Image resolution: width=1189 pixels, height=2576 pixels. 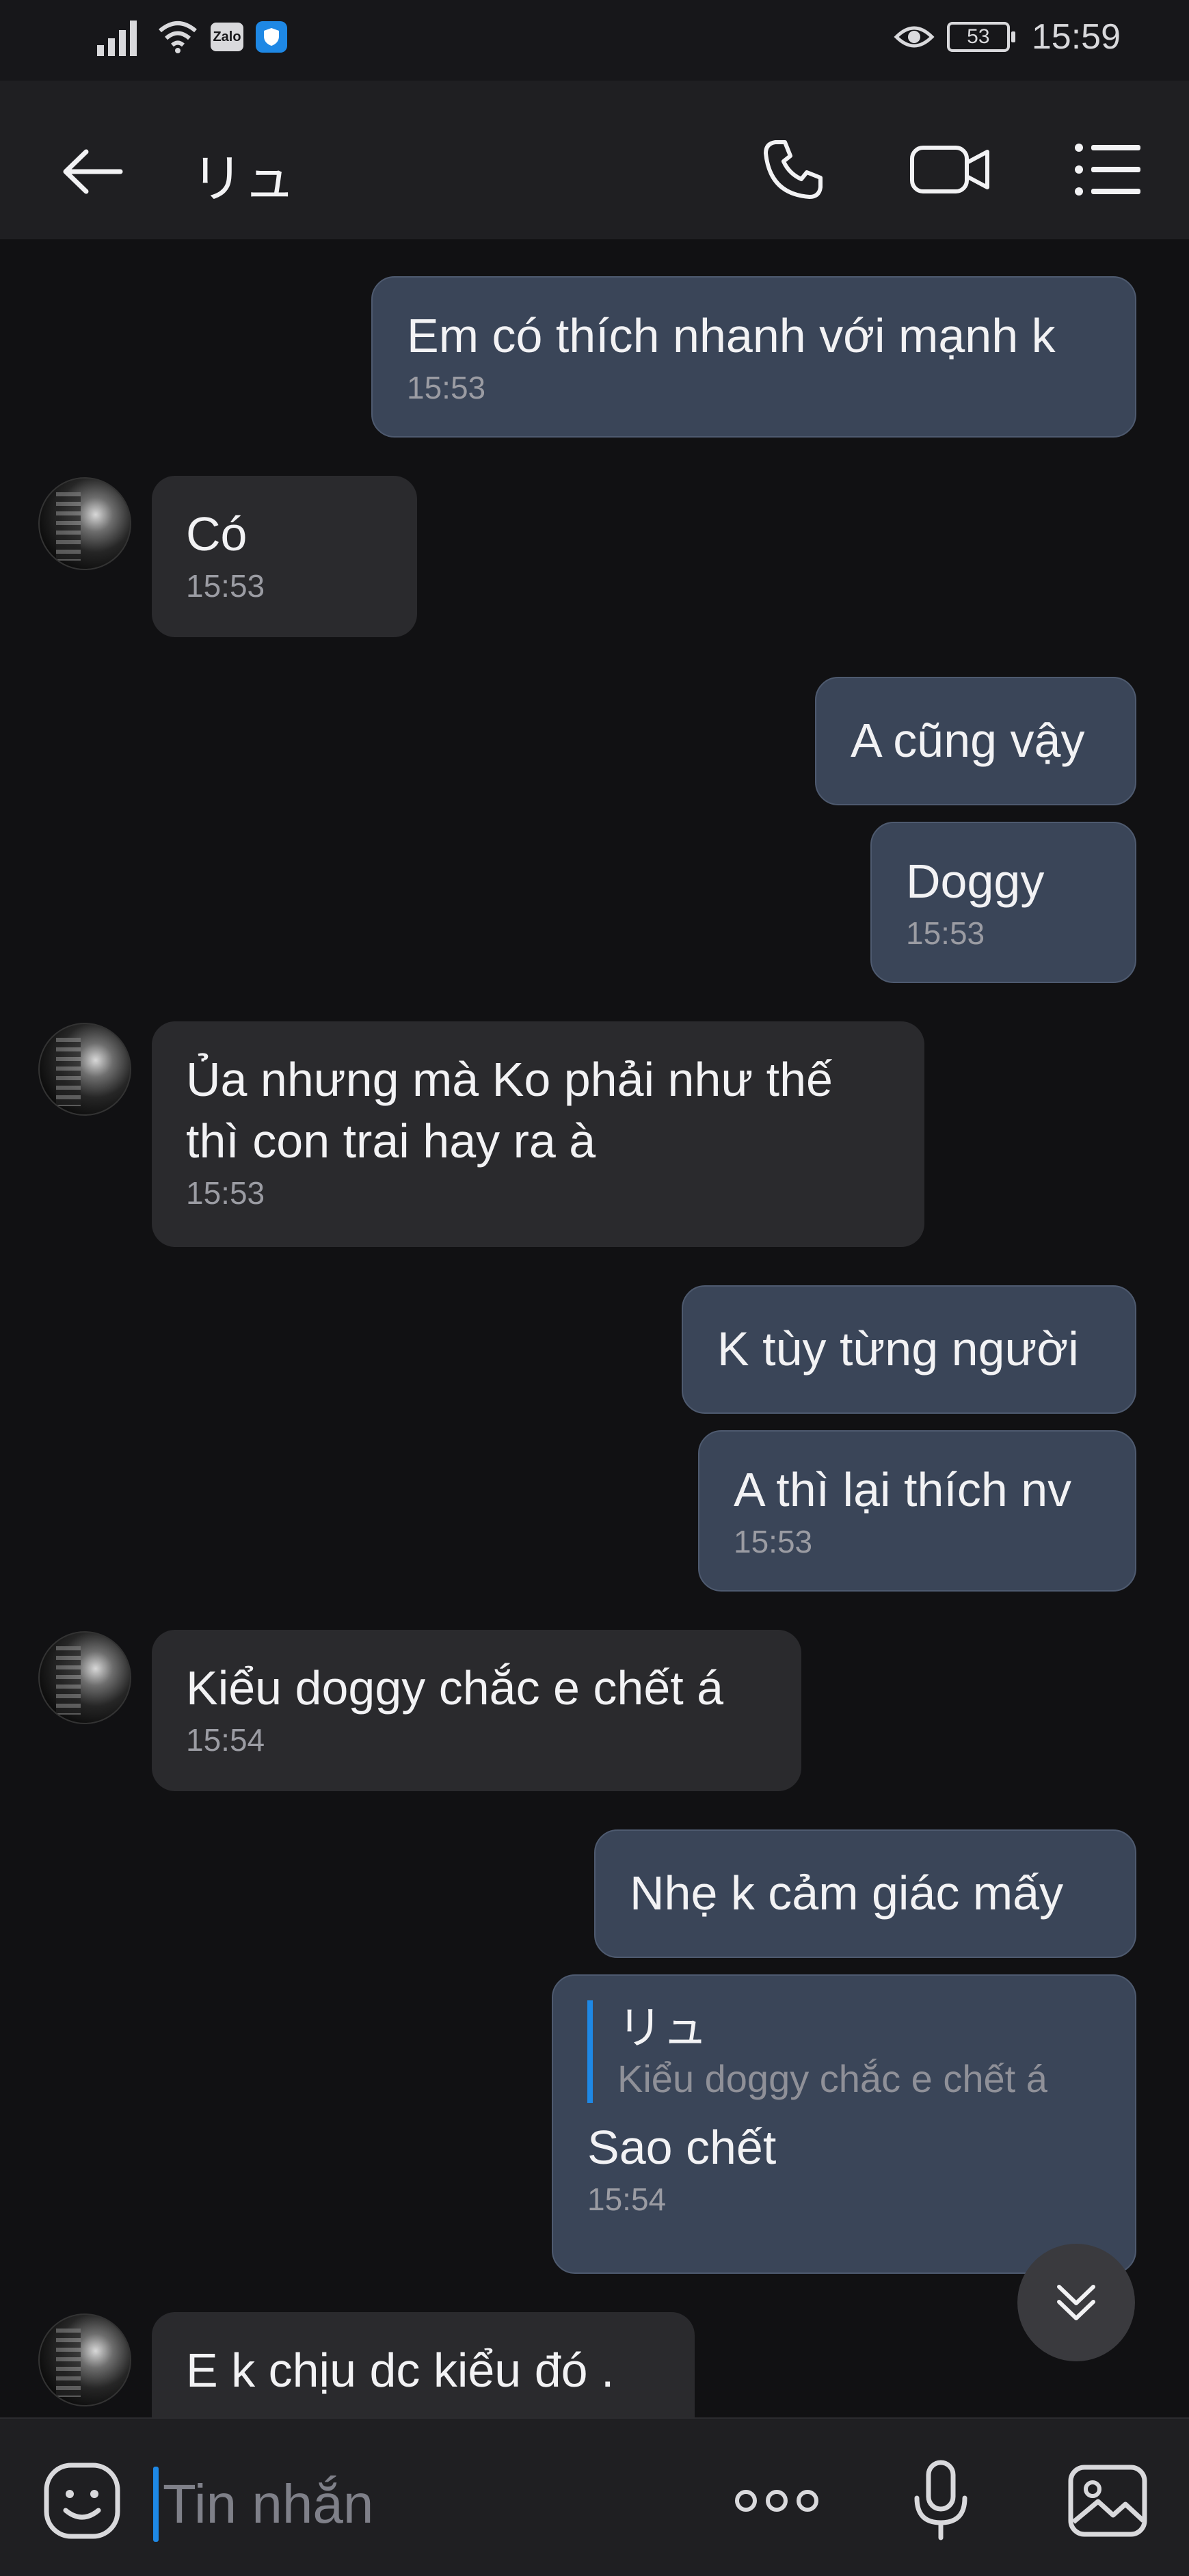 What do you see at coordinates (594, 160) in the screenshot?
I see `chat-header: リュ` at bounding box center [594, 160].